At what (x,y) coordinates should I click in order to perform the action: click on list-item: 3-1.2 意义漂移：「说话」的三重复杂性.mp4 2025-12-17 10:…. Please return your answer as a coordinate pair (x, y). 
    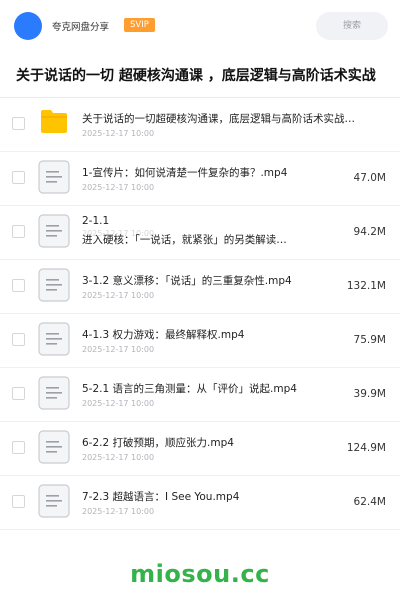
    Looking at the image, I should click on (200, 287).